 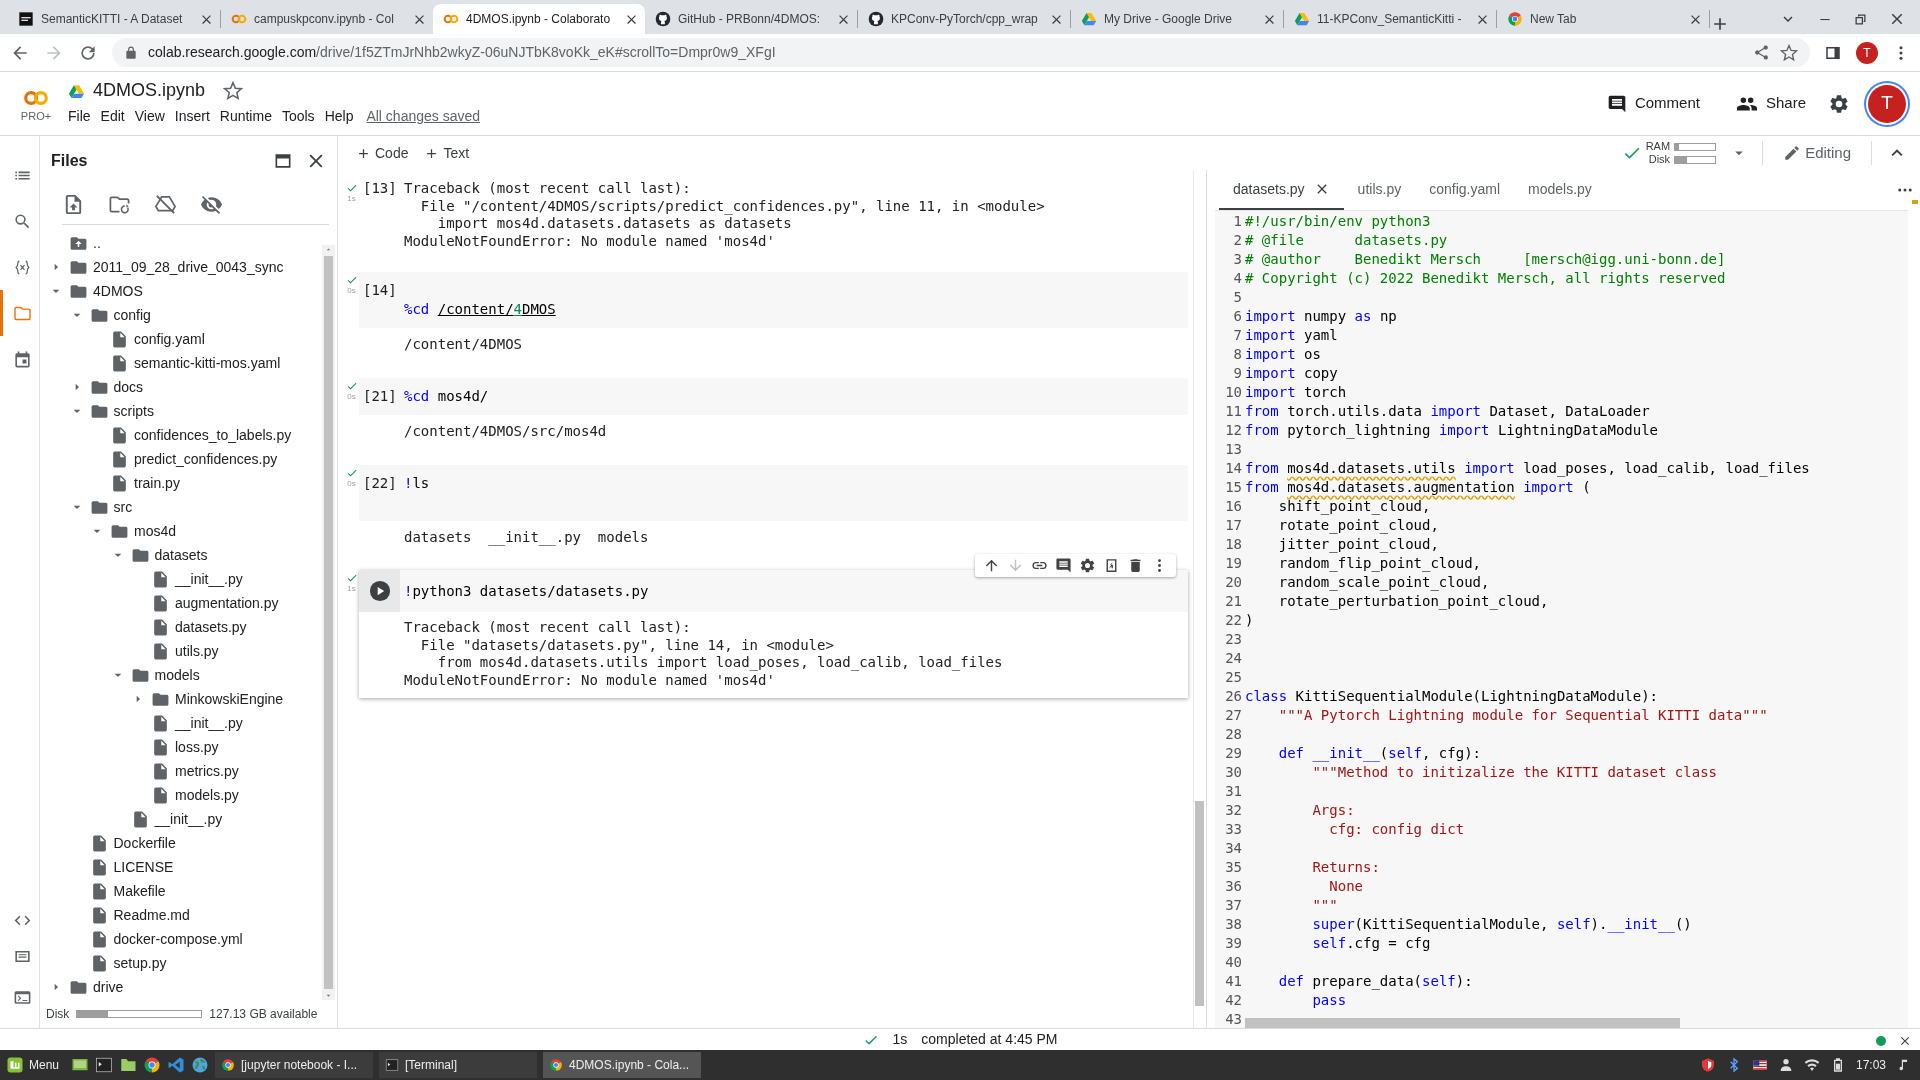 I want to click on file-tree-item: docker-compose.yml, so click(x=185, y=939).